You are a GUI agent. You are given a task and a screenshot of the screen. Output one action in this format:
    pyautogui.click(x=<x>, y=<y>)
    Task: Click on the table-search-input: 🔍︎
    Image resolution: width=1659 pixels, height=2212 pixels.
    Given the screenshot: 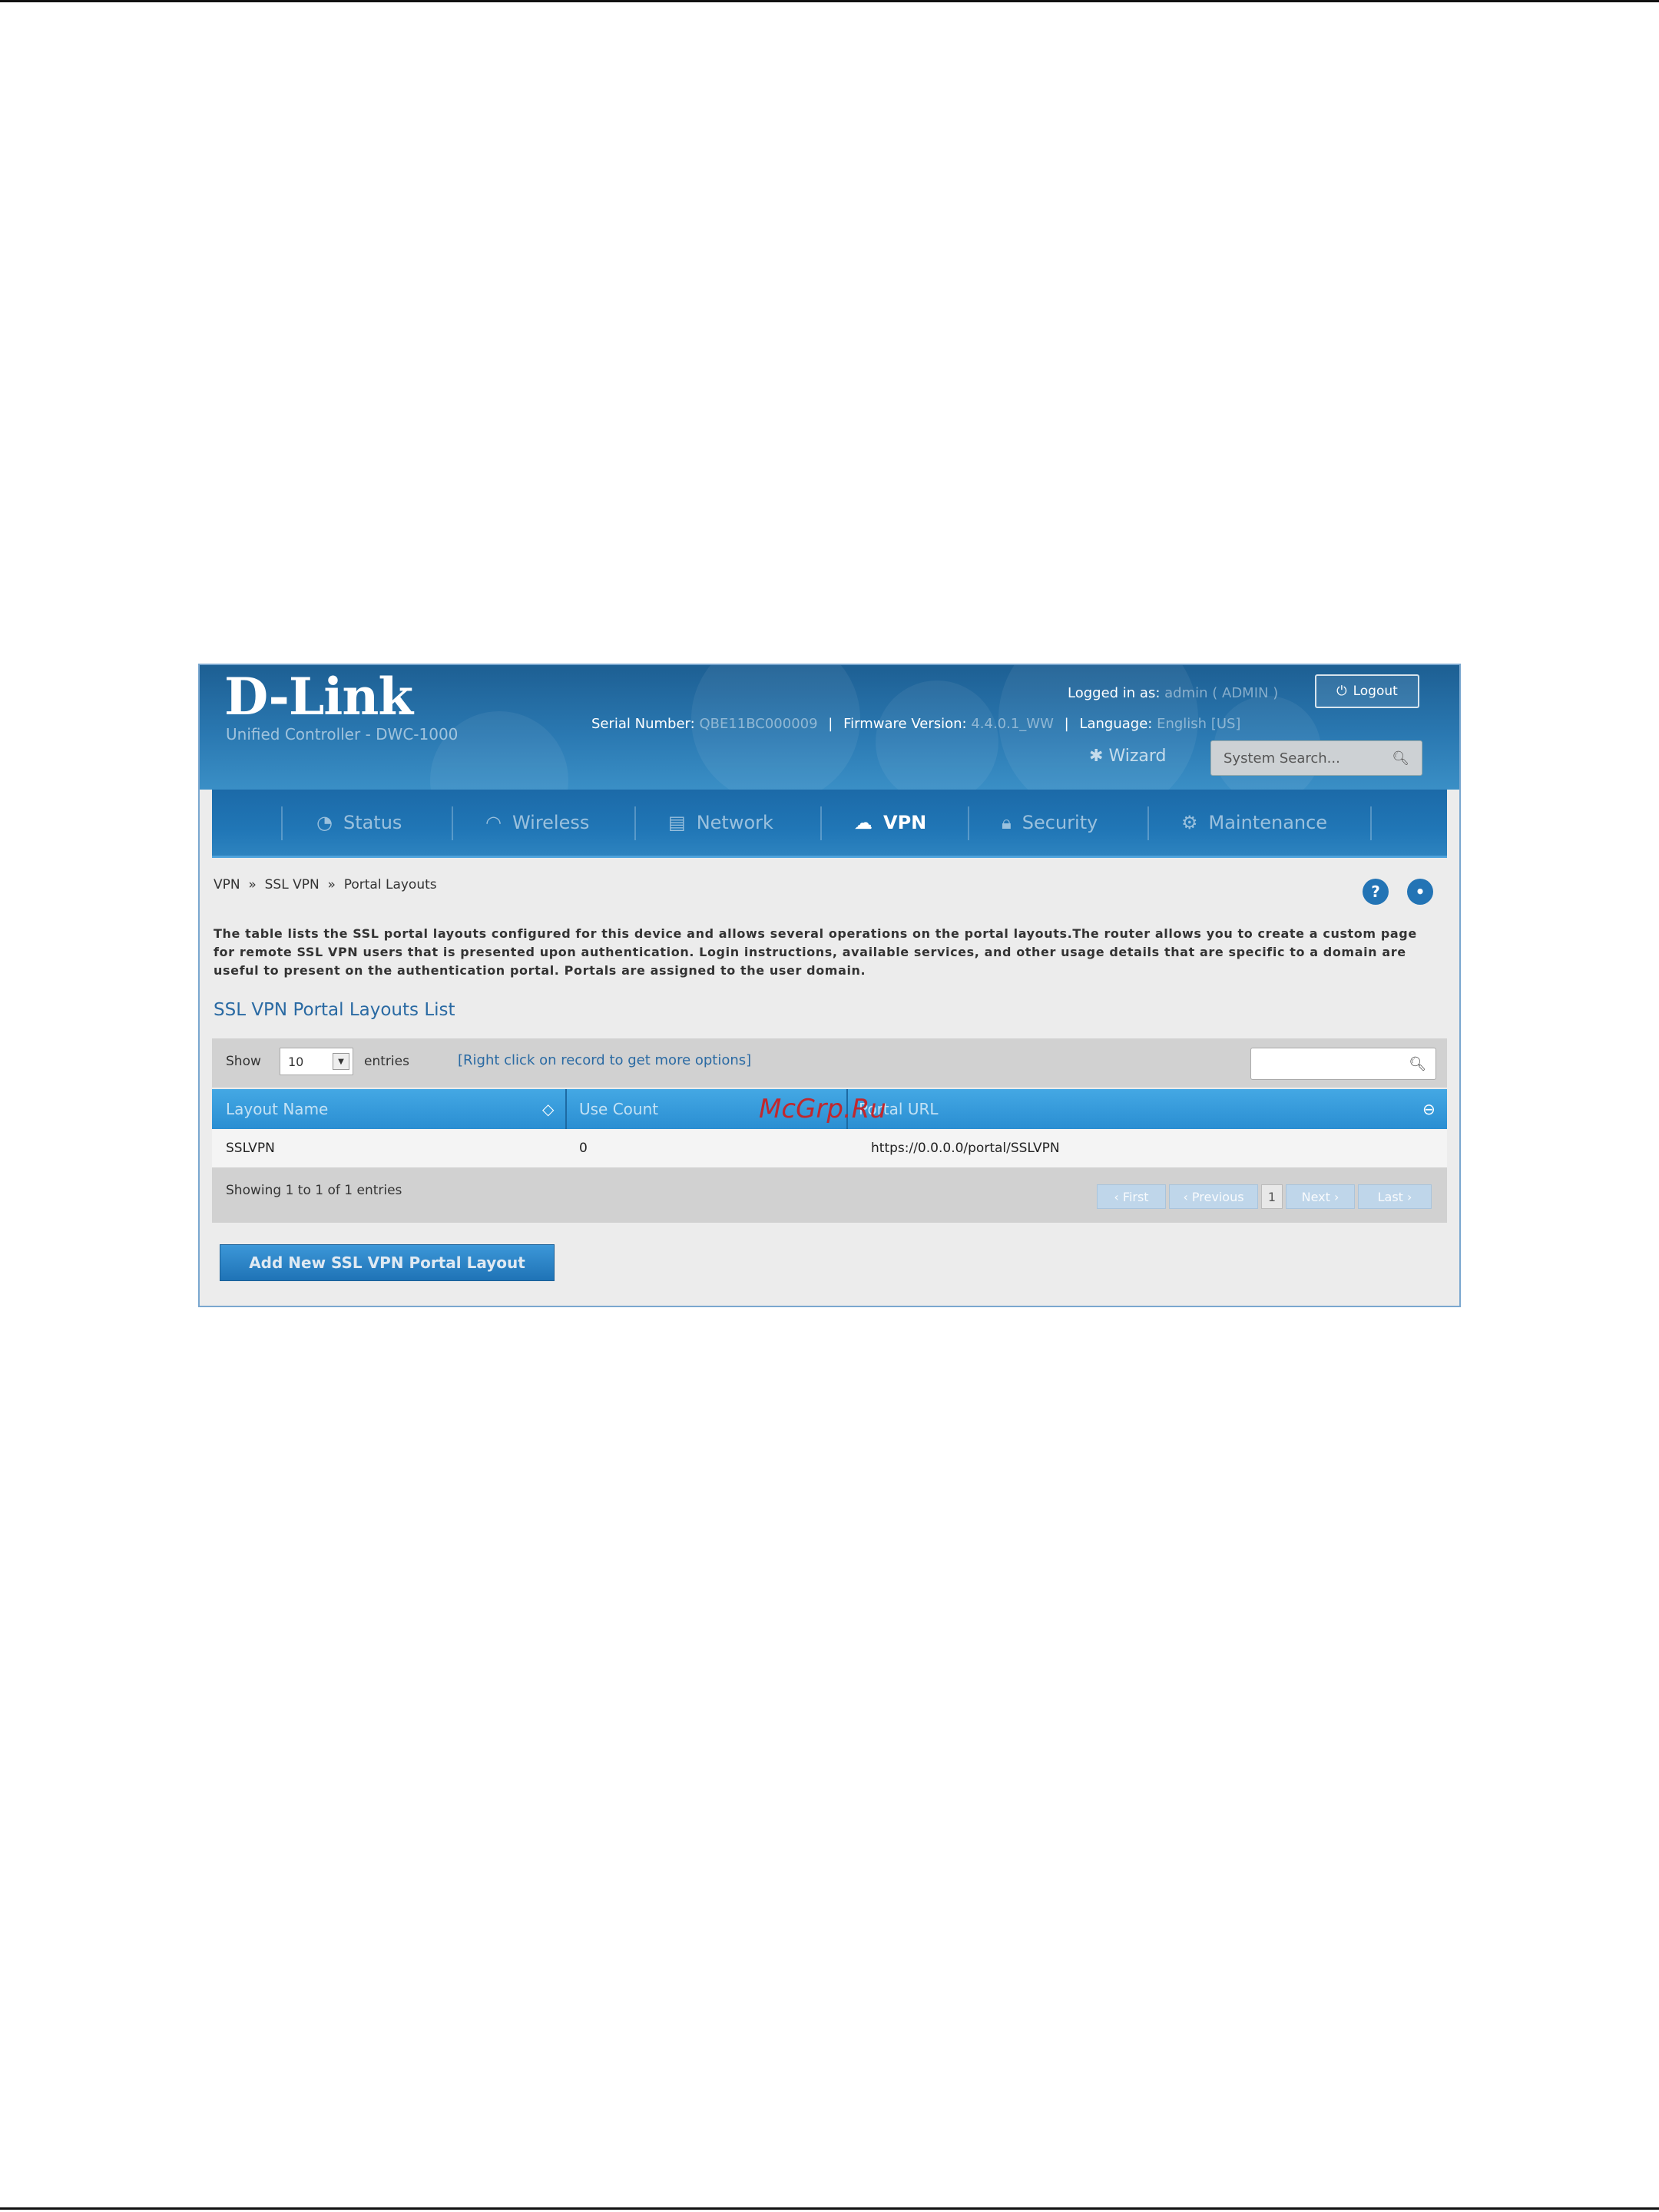 What is the action you would take?
    pyautogui.click(x=1343, y=1064)
    